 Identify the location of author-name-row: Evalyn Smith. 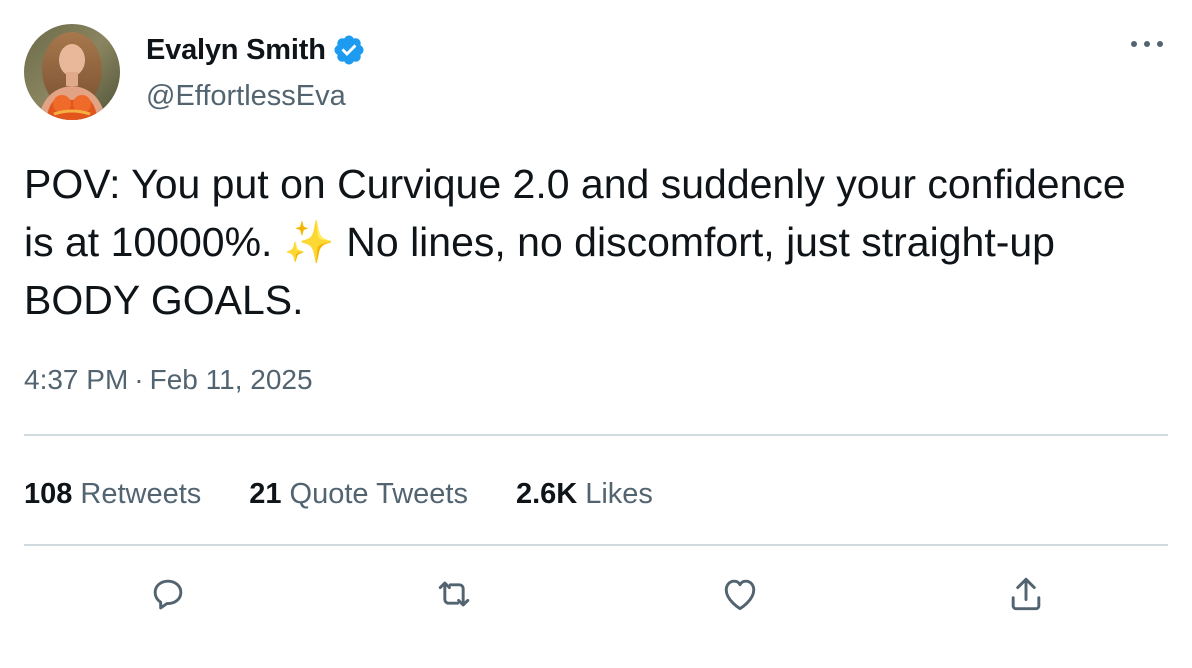
(256, 50).